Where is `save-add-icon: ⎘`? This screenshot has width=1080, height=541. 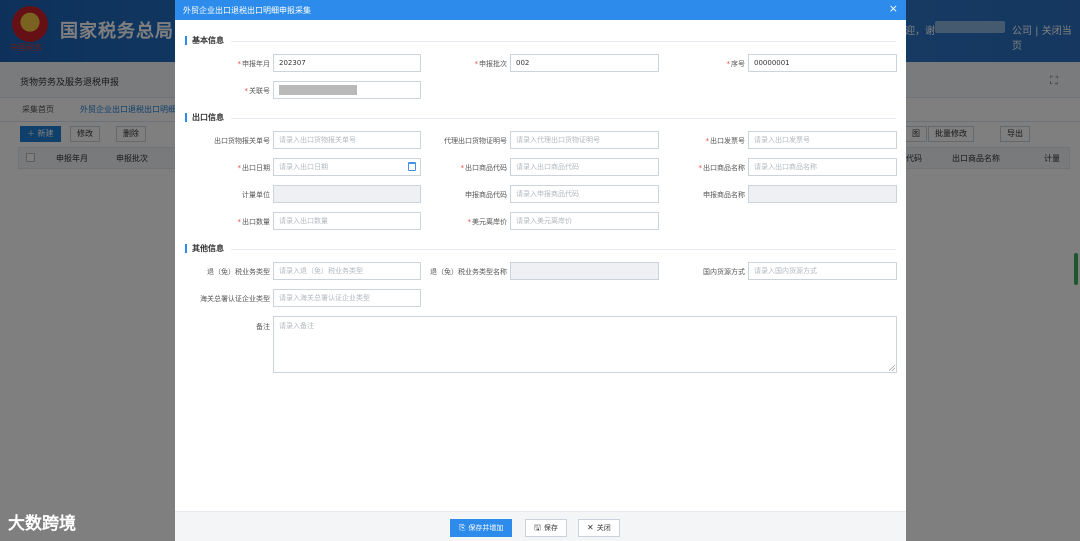
save-add-icon: ⎘ is located at coordinates (462, 527).